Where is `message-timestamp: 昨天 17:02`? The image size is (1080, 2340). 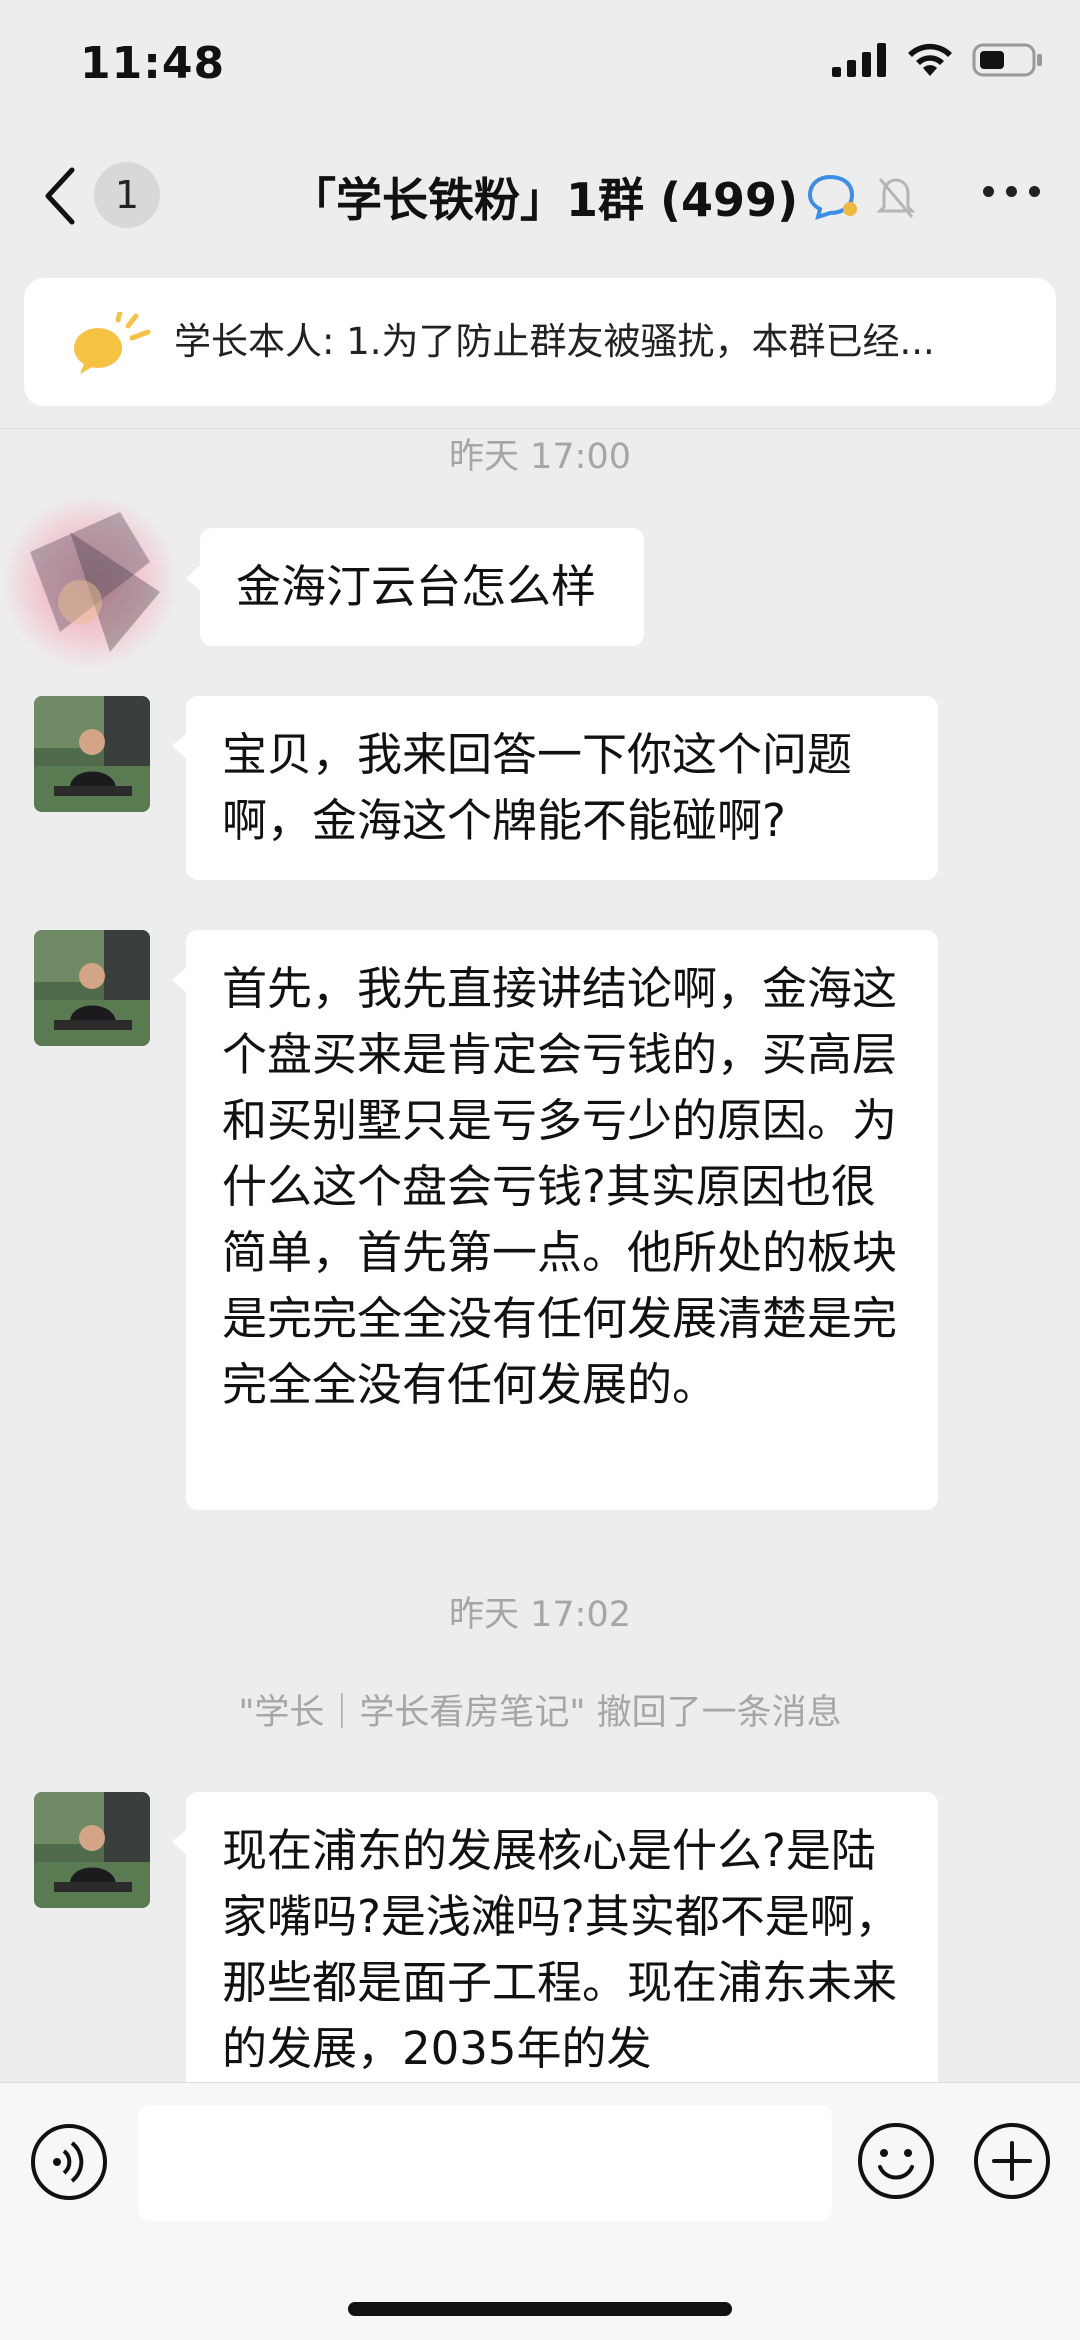
message-timestamp: 昨天 17:02 is located at coordinates (540, 1615).